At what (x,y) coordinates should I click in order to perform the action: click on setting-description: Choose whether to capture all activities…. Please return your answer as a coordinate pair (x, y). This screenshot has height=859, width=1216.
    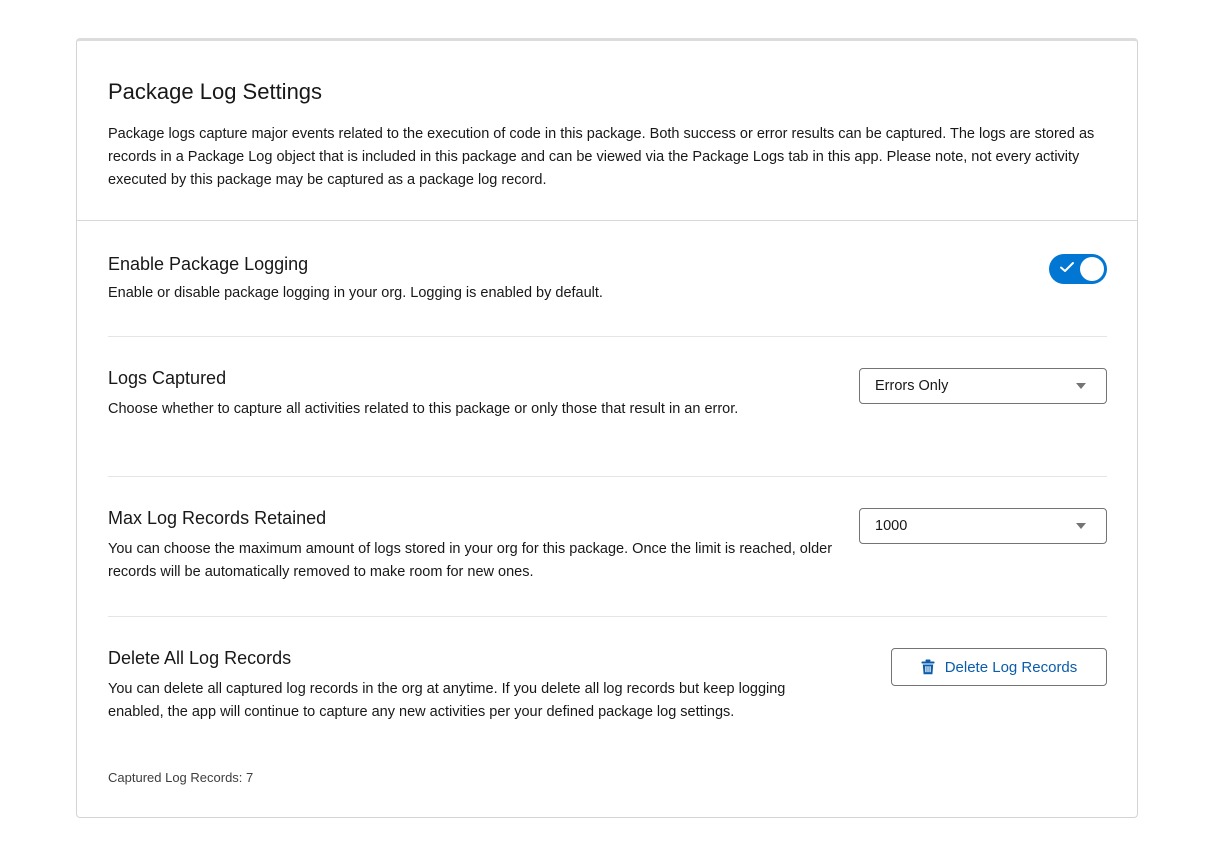
    Looking at the image, I should click on (423, 409).